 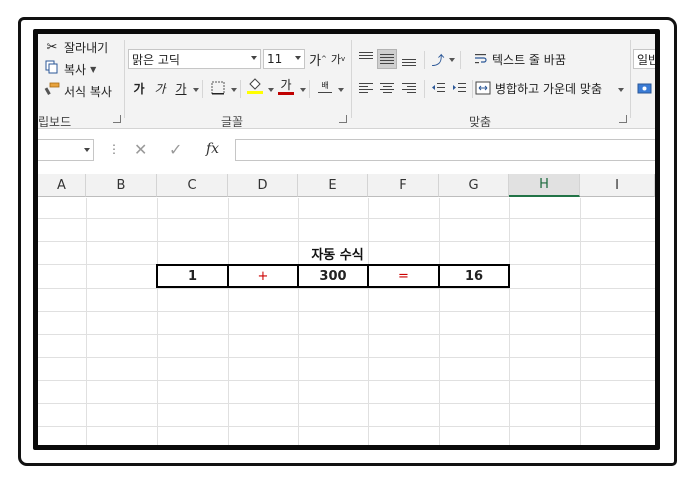 I want to click on cut-button: ✂ 잘라내기, so click(x=76, y=47).